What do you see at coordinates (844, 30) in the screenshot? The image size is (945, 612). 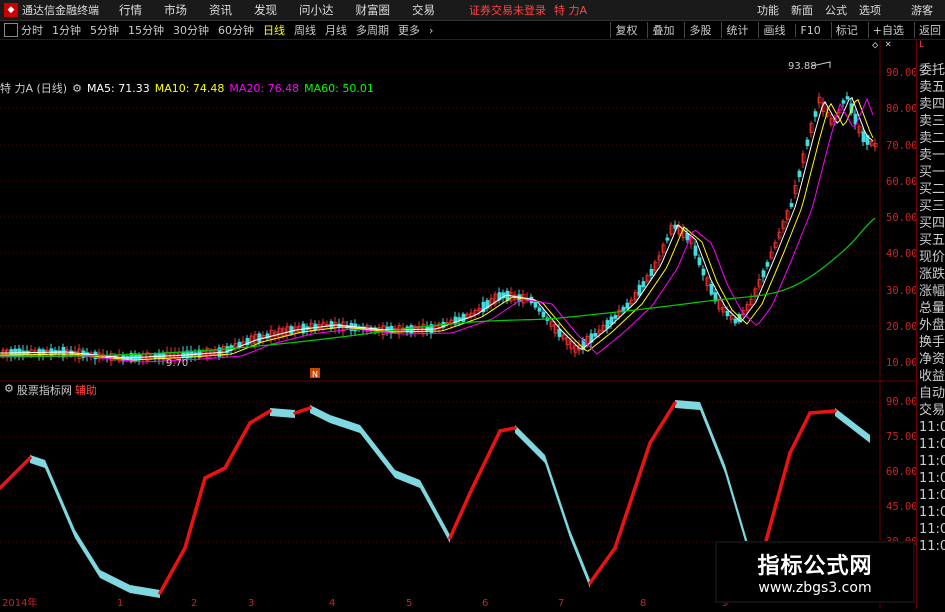 I see `mark-button: 标记` at bounding box center [844, 30].